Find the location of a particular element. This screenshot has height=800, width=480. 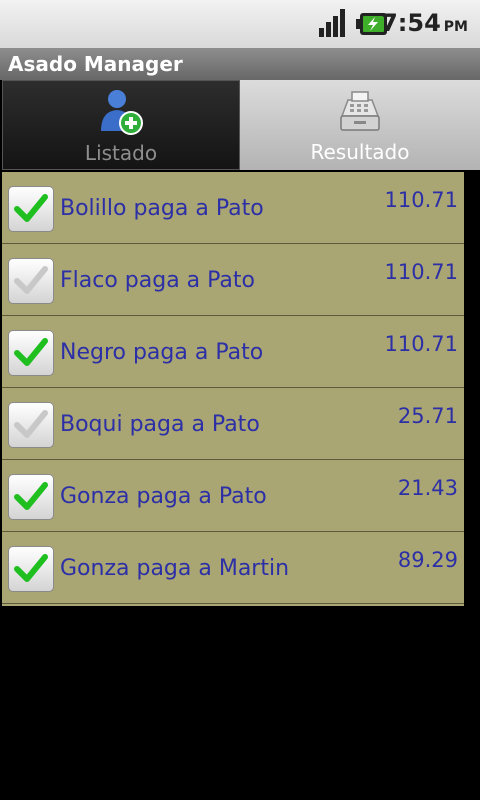

list-item: Gonza paga a Pato 21.43 is located at coordinates (233, 496).